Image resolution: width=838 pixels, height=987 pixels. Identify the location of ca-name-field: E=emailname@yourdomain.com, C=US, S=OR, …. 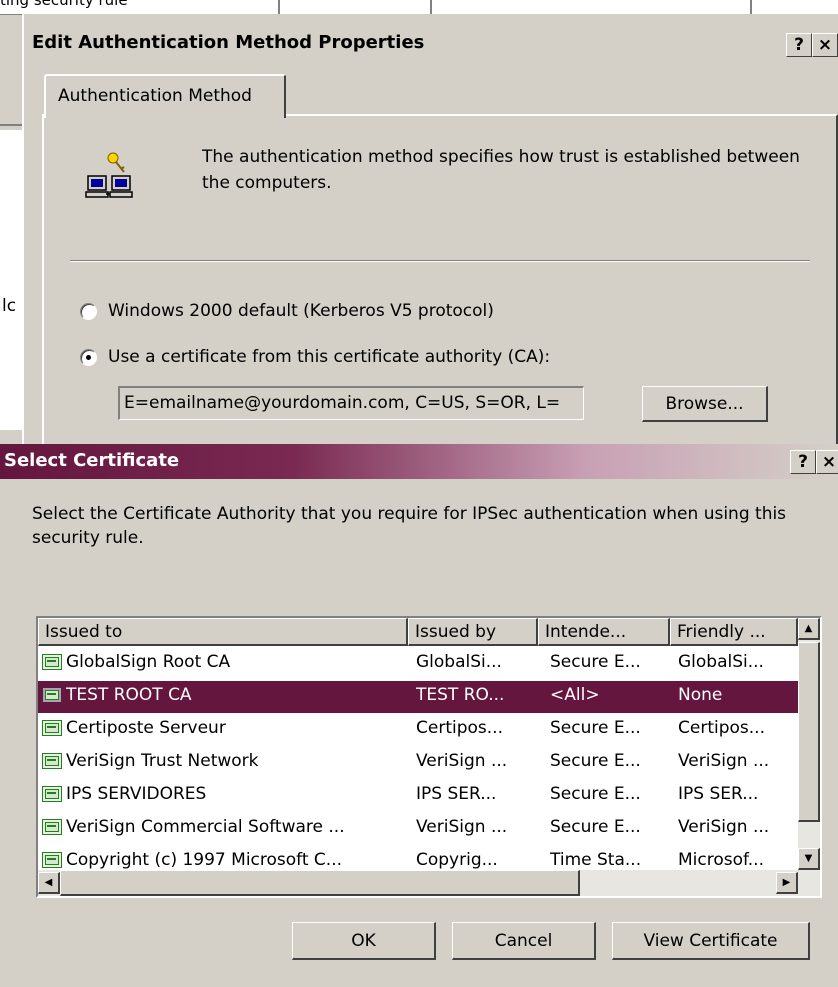
(351, 403).